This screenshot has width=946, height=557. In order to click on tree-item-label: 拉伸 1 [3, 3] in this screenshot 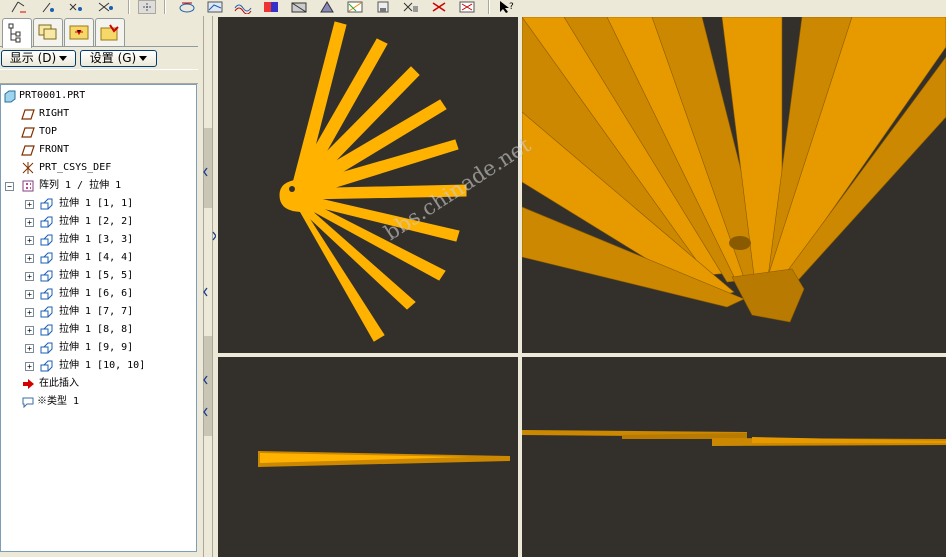, I will do `click(96, 239)`.